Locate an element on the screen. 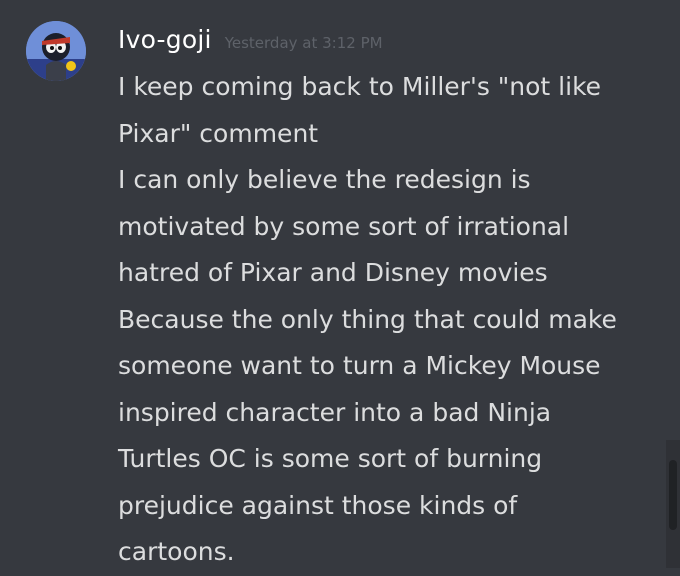  timestamp: Yesterday at 3:12 PM is located at coordinates (303, 43).